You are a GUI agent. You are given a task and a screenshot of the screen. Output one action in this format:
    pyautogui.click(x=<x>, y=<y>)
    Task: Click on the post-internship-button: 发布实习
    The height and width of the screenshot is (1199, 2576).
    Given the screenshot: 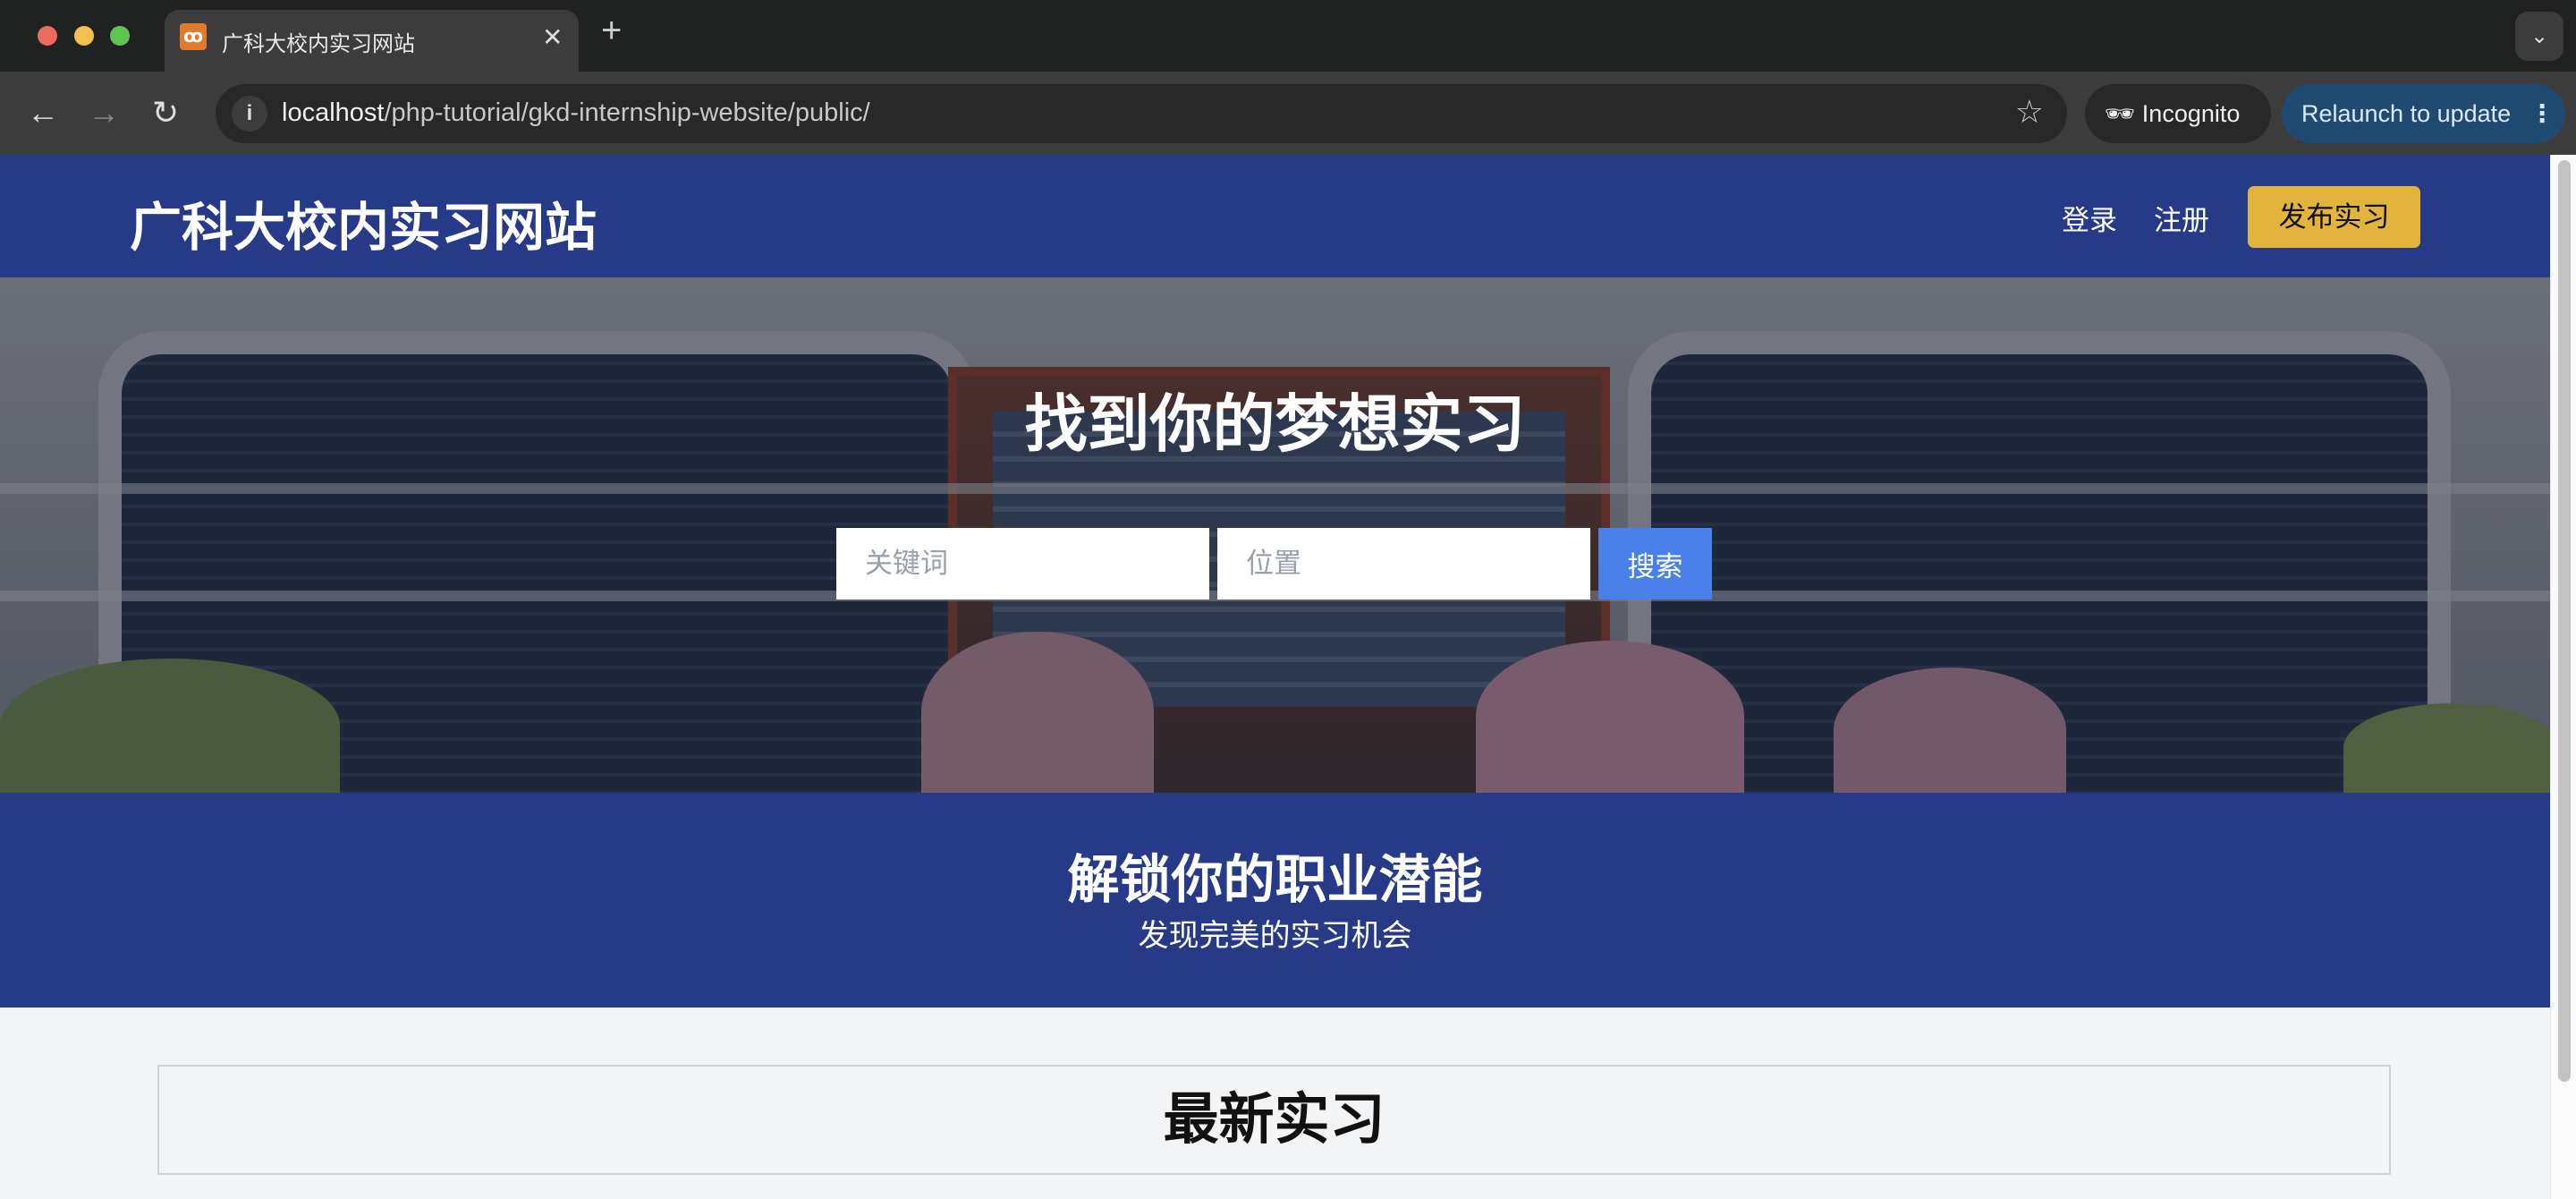 What is the action you would take?
    pyautogui.click(x=2334, y=217)
    